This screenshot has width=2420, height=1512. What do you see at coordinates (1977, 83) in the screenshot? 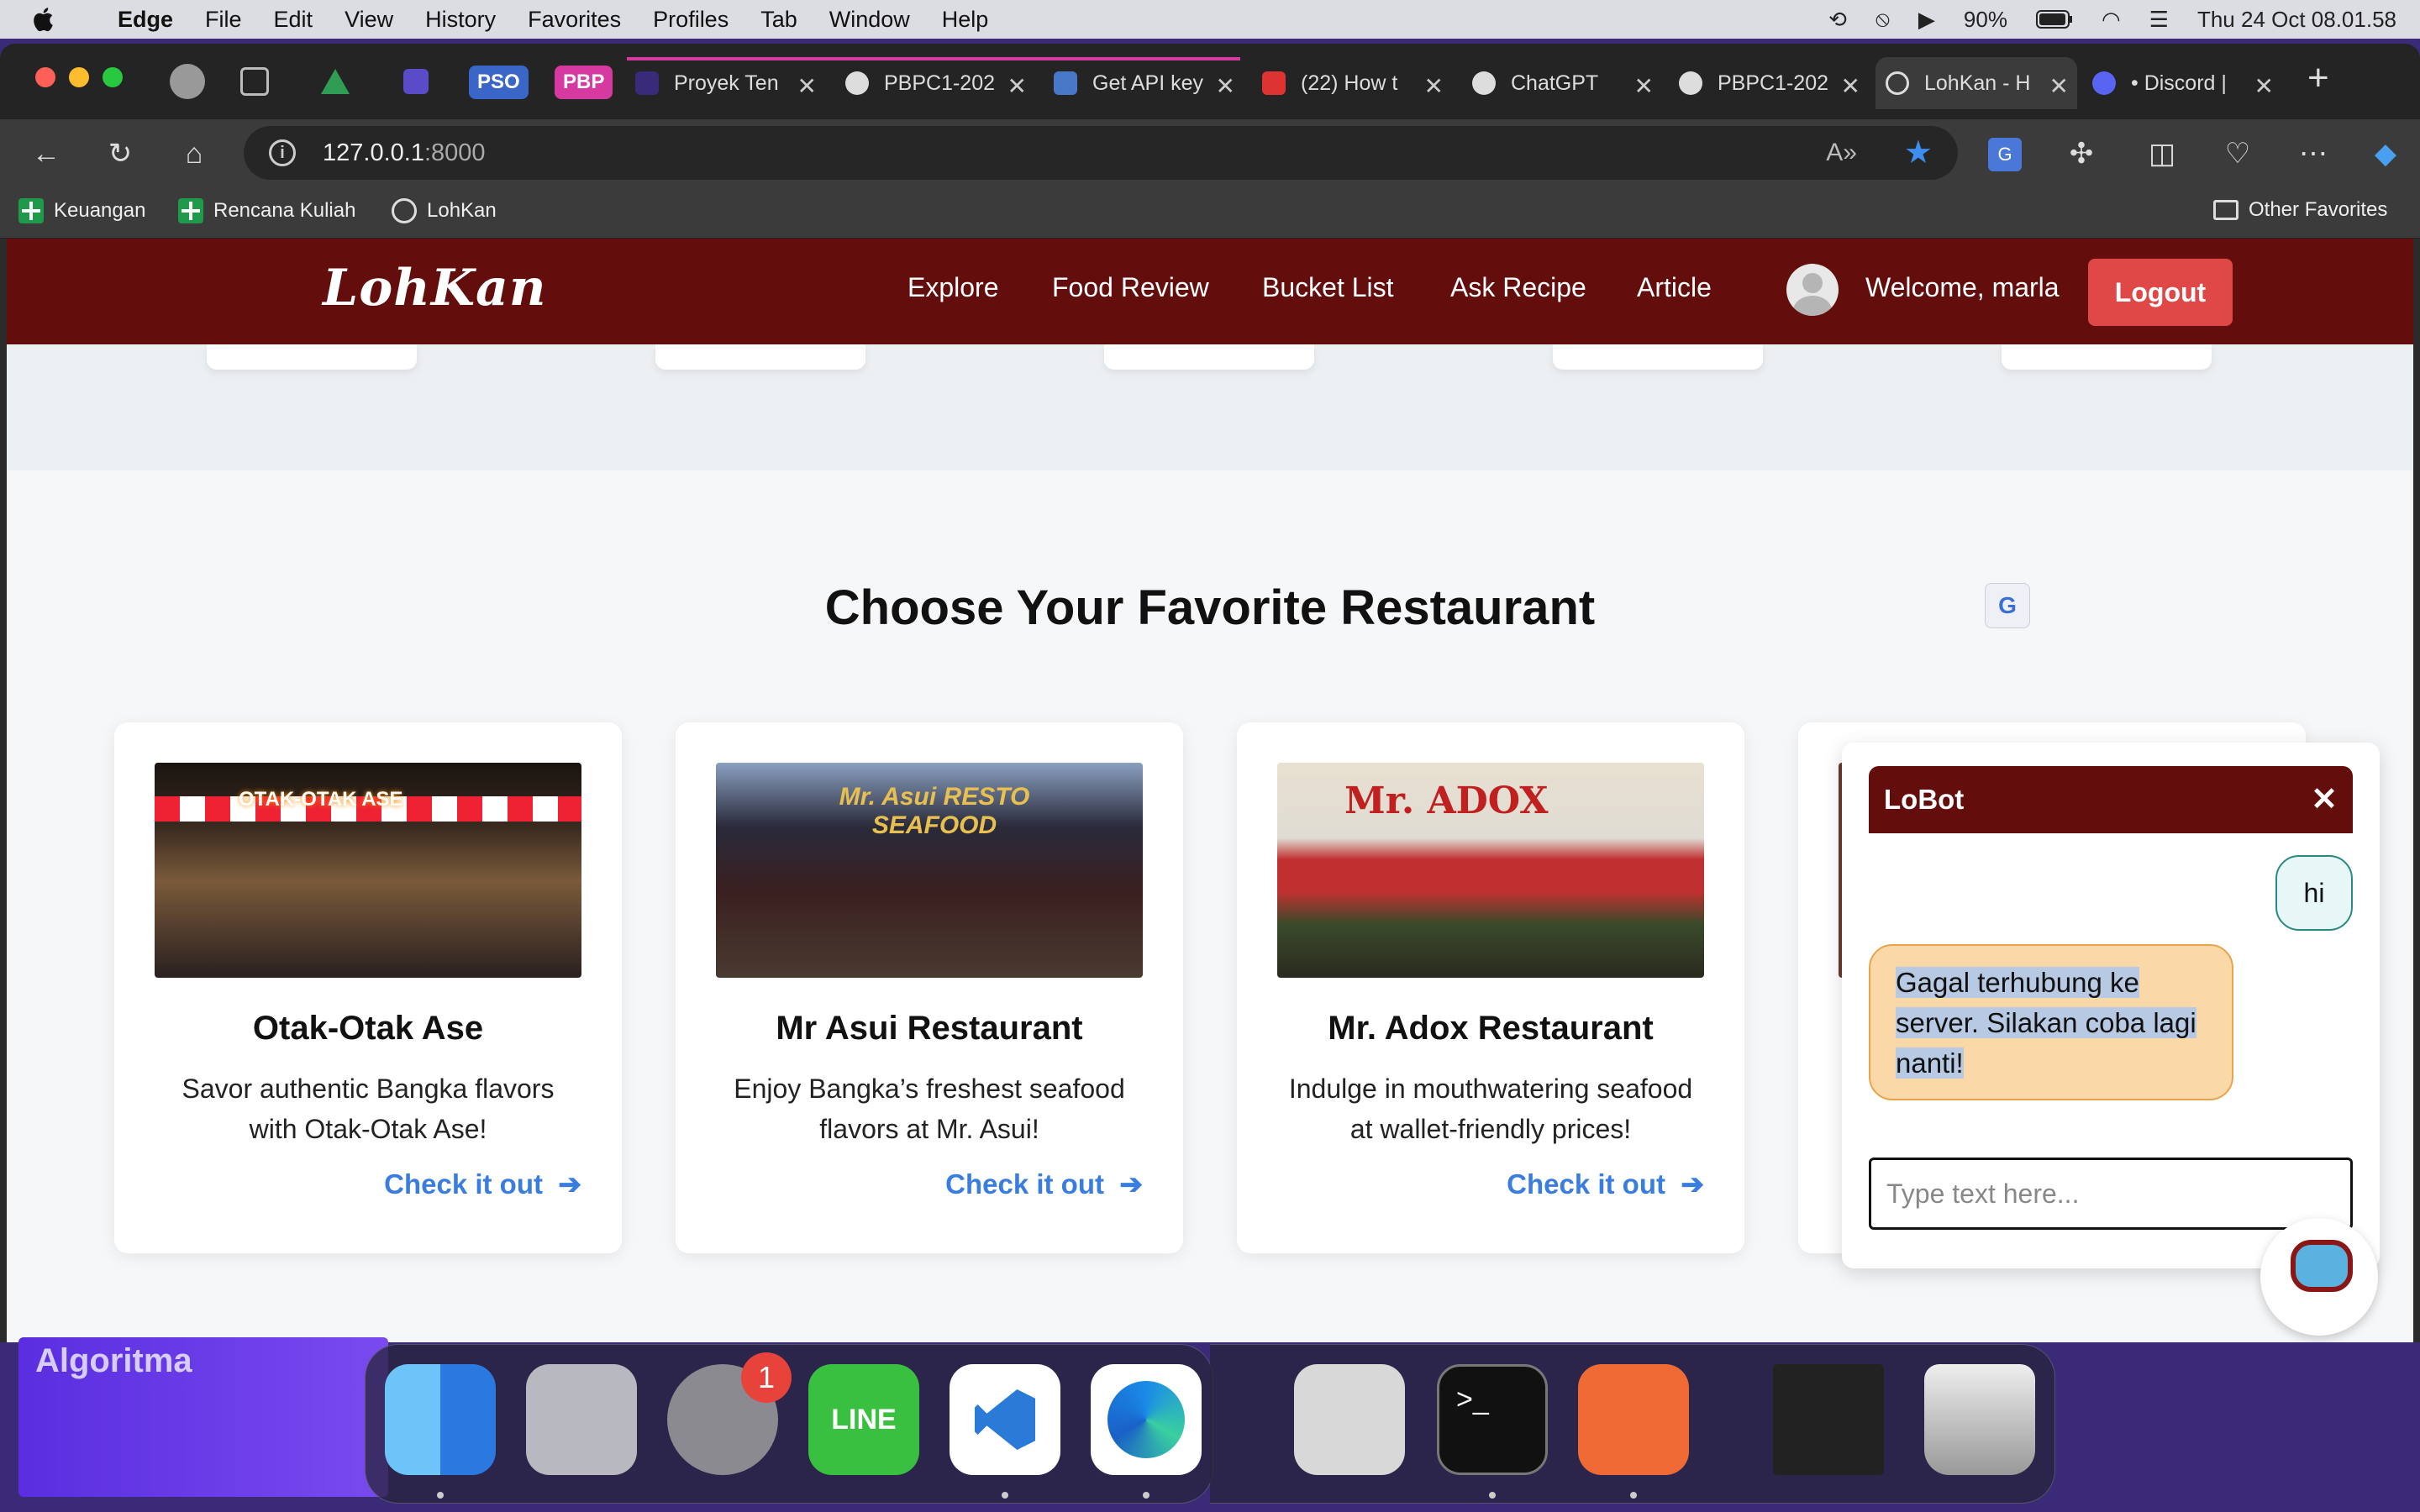
I see `tab-lohkan: LohKan - H ✕` at bounding box center [1977, 83].